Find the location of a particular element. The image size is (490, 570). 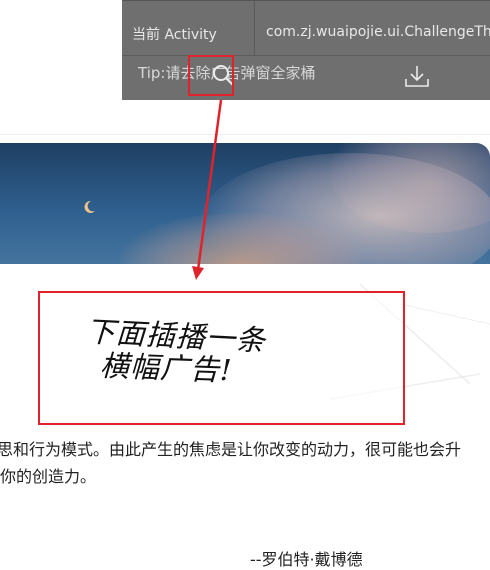

activity-value: com.zj.wuaipojie.ui.ChallengeThird is located at coordinates (378, 32).